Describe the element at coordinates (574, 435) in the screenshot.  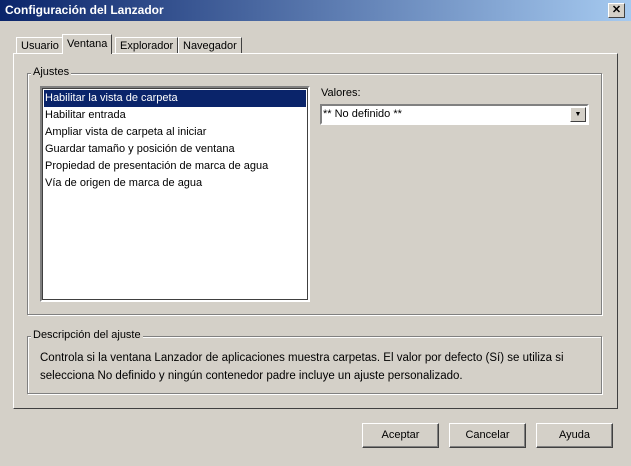
I see `help-button: Ayuda` at that location.